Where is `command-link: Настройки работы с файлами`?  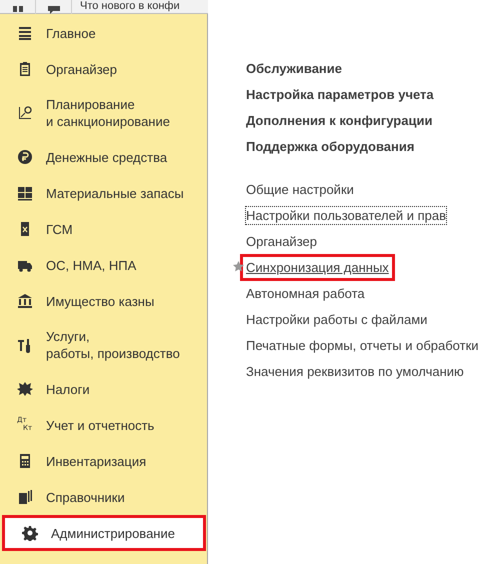
command-link: Настройки работы с файлами is located at coordinates (337, 319).